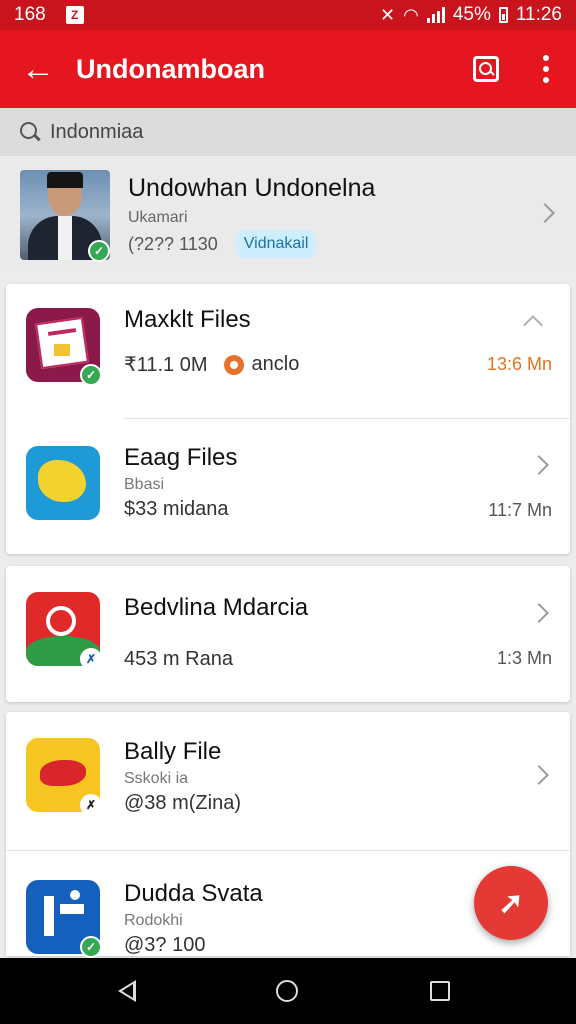 Image resolution: width=576 pixels, height=1024 pixels. Describe the element at coordinates (533, 325) in the screenshot. I see `chevron-up-icon` at that location.